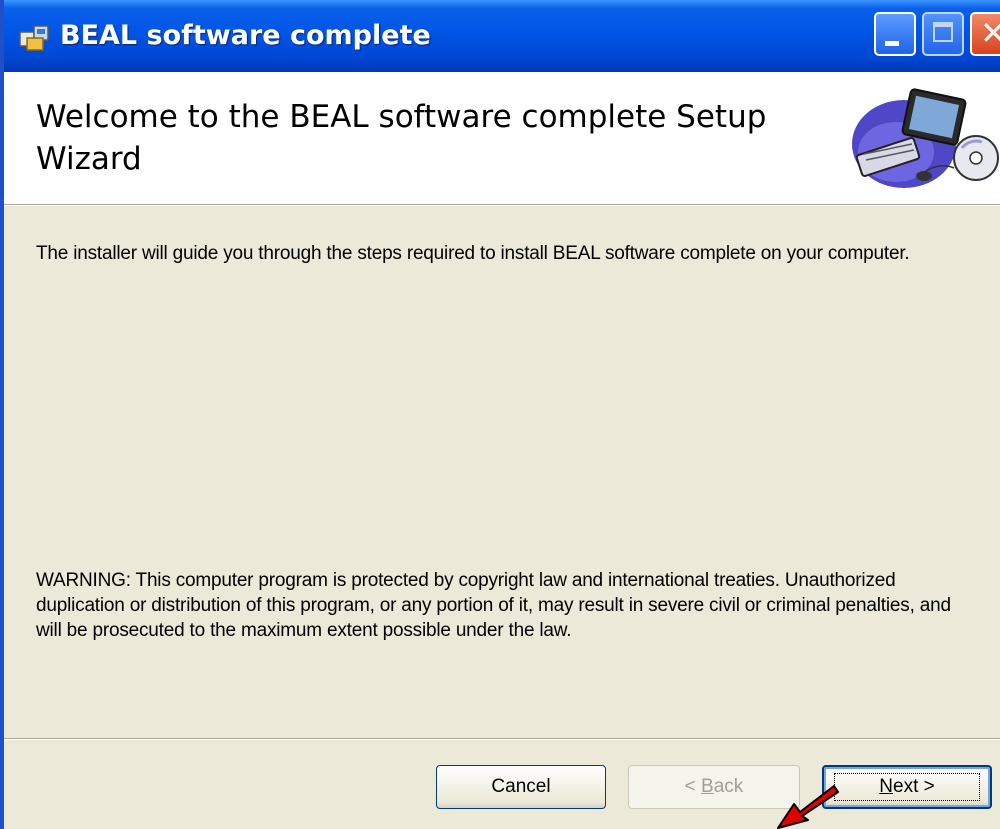 The height and width of the screenshot is (829, 1000). I want to click on cancel-button: Cancel, so click(521, 787).